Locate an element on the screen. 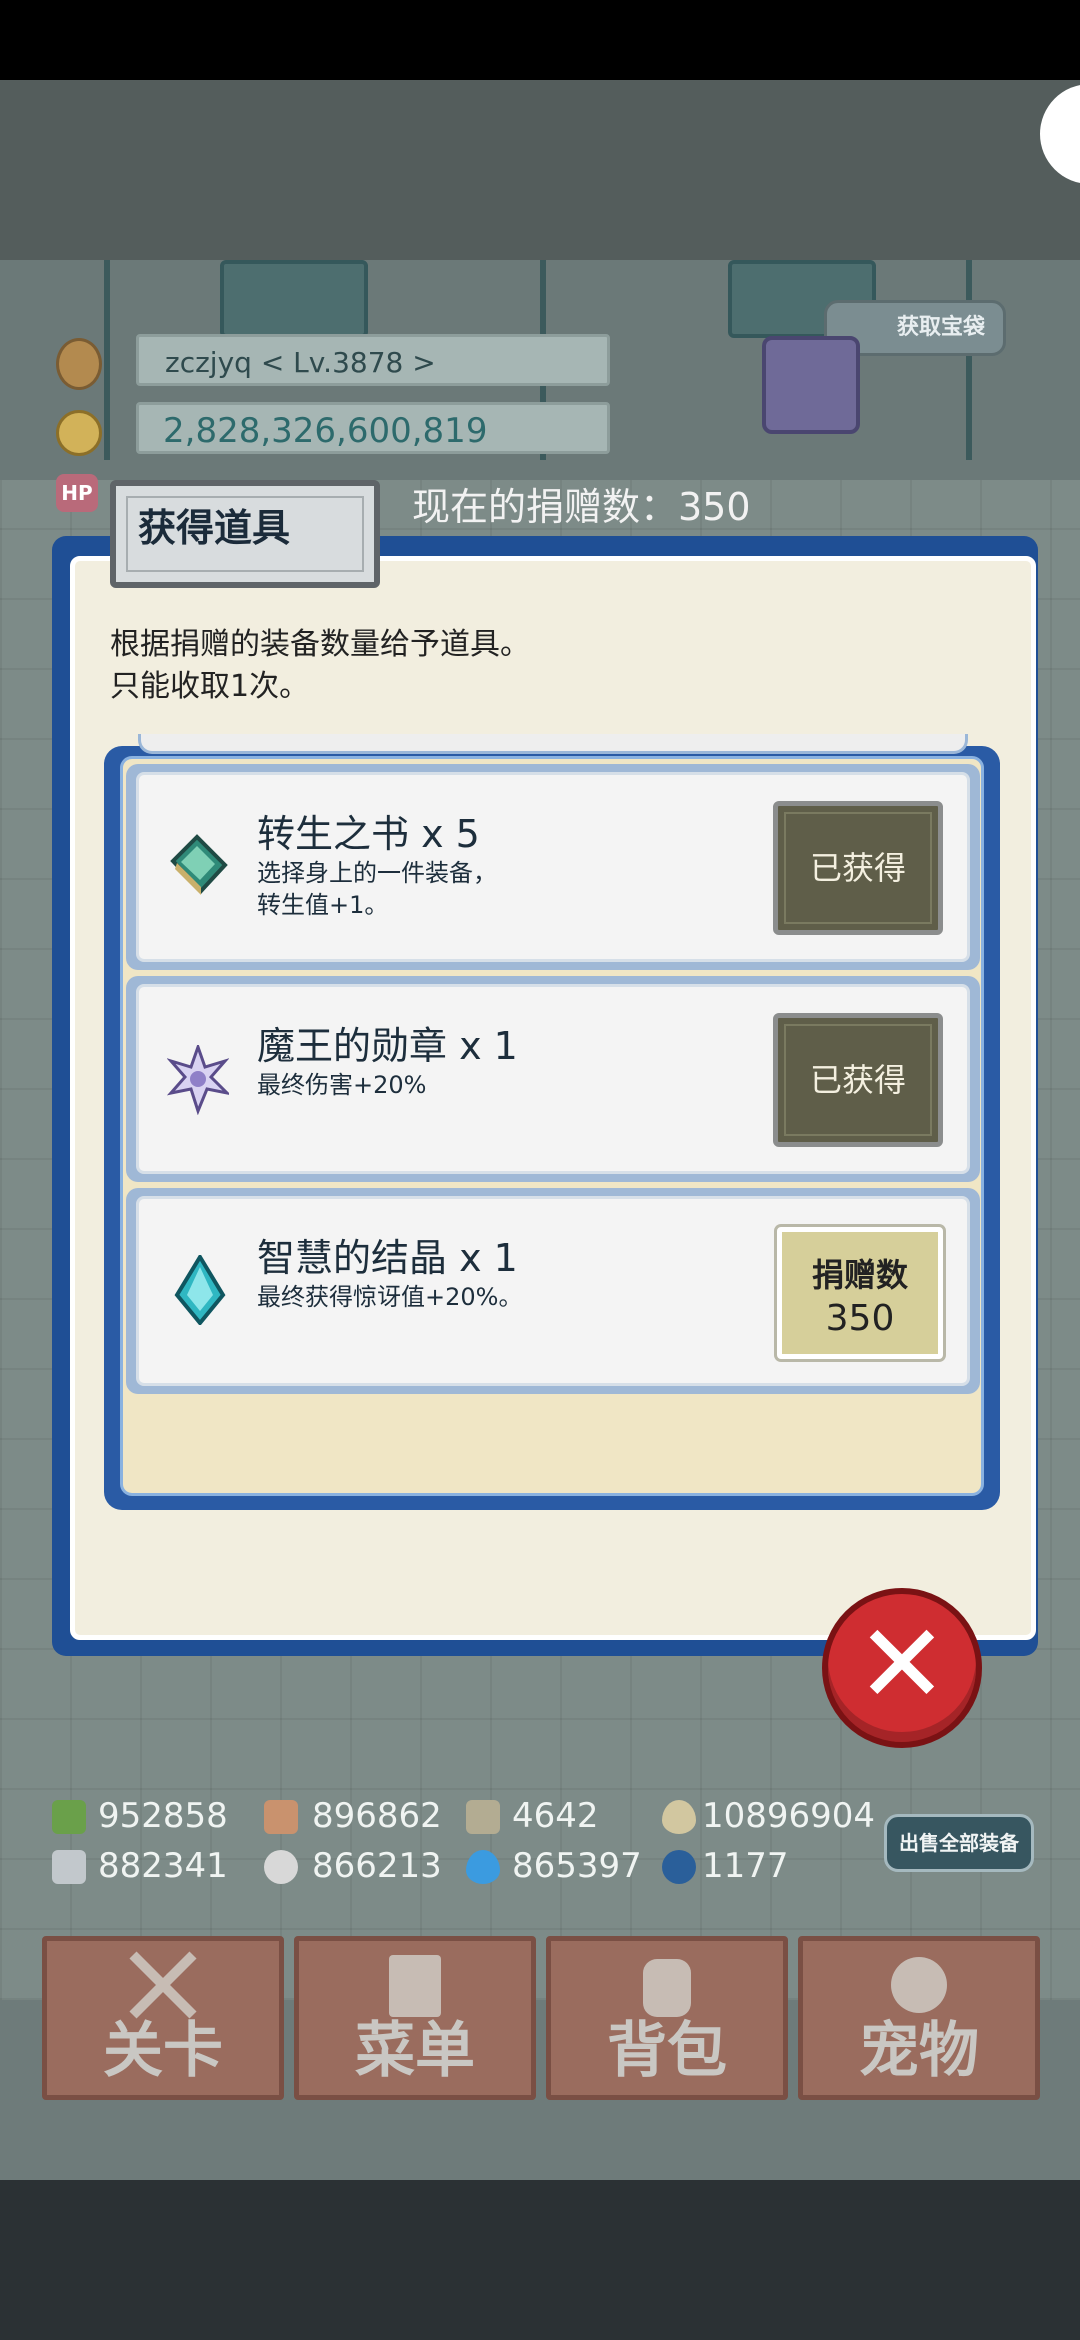 Image resolution: width=1080 pixels, height=2340 pixels. nav-menu-button: 菜单 is located at coordinates (415, 2018).